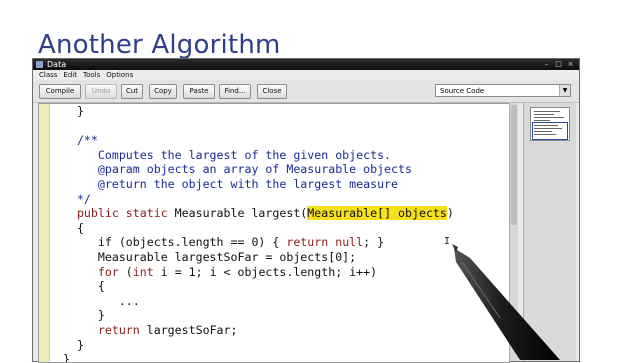 This screenshot has height=363, width=640. I want to click on maximize-icon: □, so click(558, 64).